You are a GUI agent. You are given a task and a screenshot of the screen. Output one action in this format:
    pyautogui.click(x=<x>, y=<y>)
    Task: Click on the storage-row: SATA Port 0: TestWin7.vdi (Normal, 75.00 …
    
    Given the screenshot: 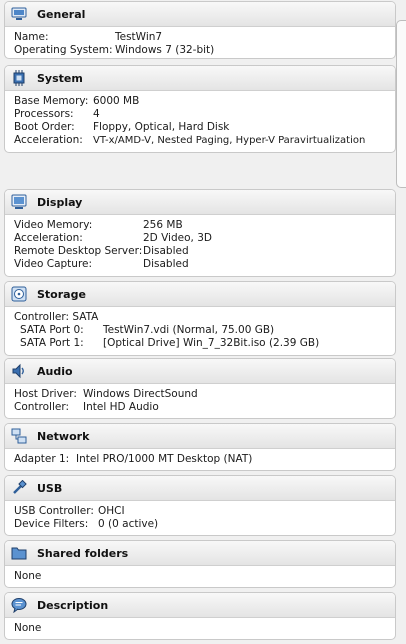 What is the action you would take?
    pyautogui.click(x=204, y=330)
    